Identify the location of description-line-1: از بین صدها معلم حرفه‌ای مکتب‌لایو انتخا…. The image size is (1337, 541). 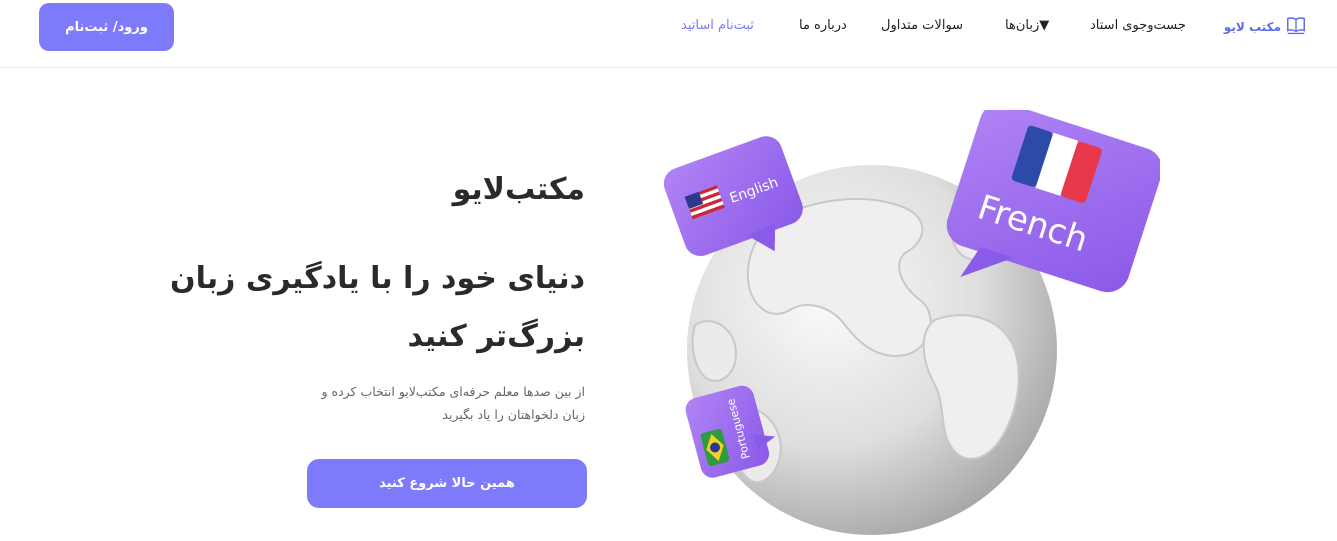
(453, 391).